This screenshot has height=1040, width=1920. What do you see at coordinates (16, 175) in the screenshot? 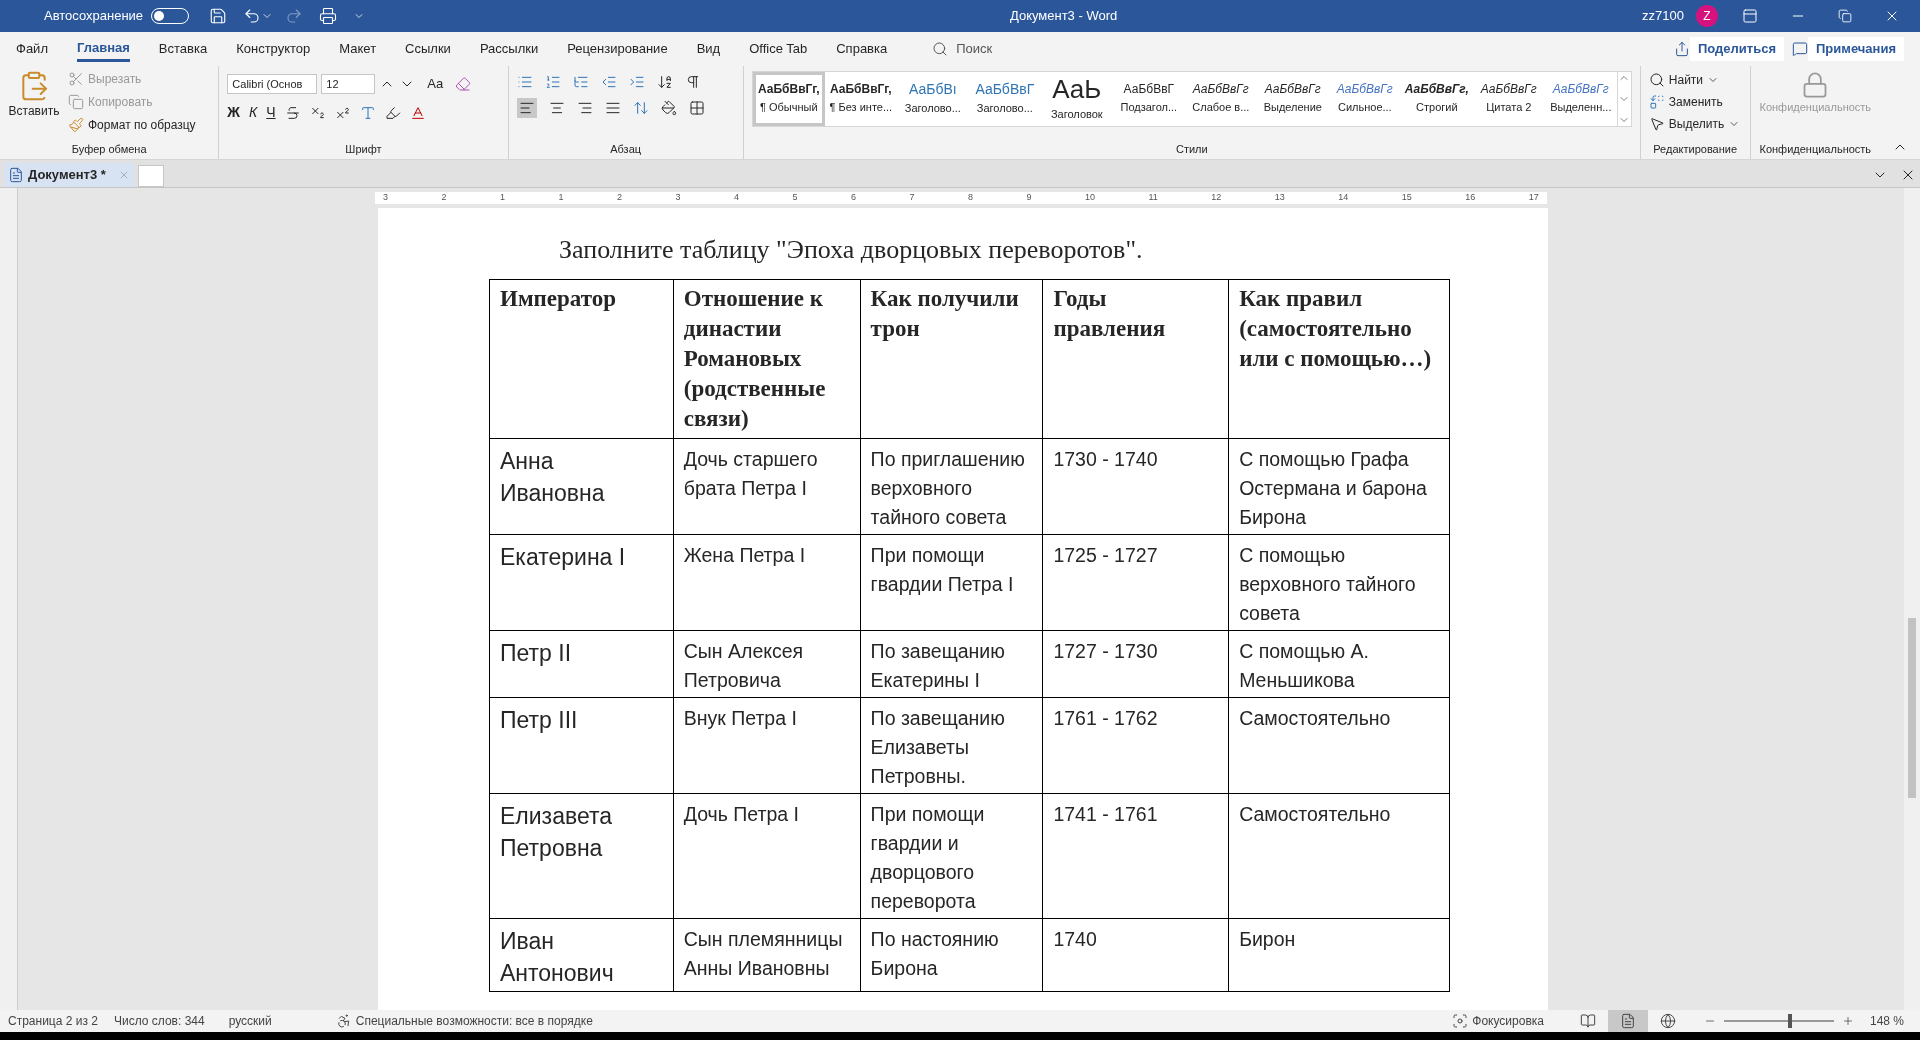
I see `document-icon` at bounding box center [16, 175].